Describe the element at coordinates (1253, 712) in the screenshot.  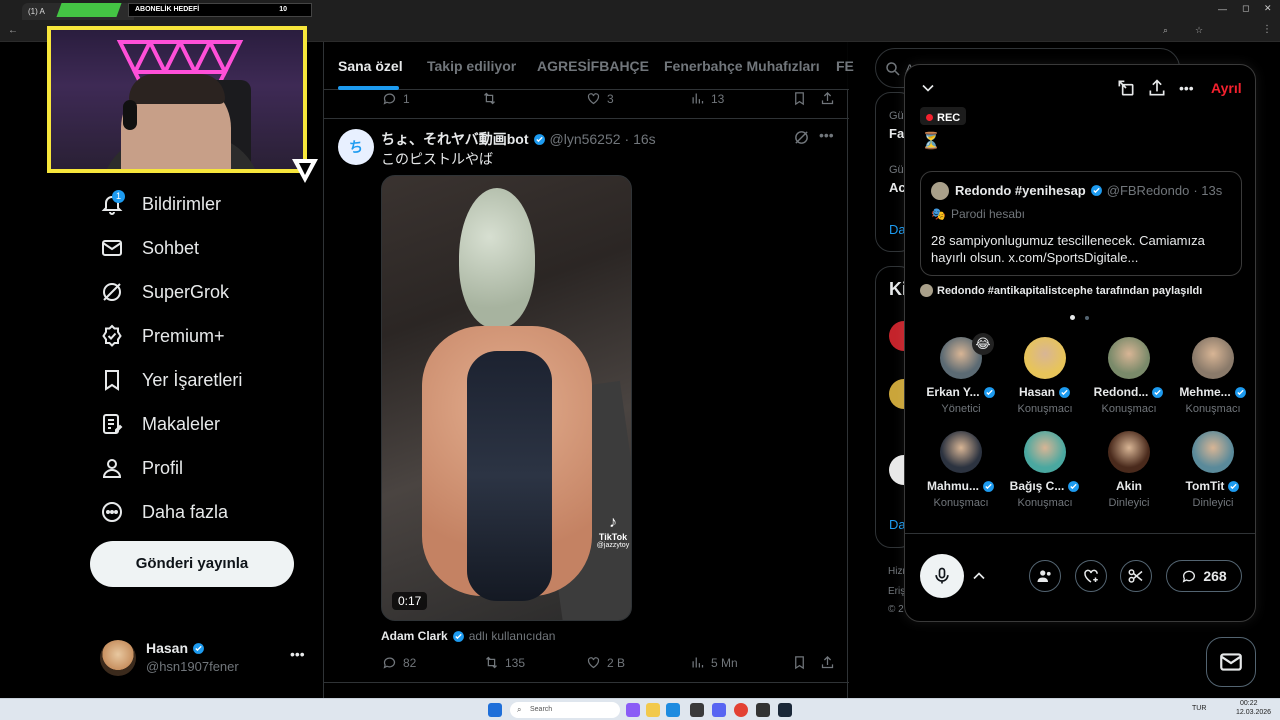
I see `clock-date: 12.03.2026` at that location.